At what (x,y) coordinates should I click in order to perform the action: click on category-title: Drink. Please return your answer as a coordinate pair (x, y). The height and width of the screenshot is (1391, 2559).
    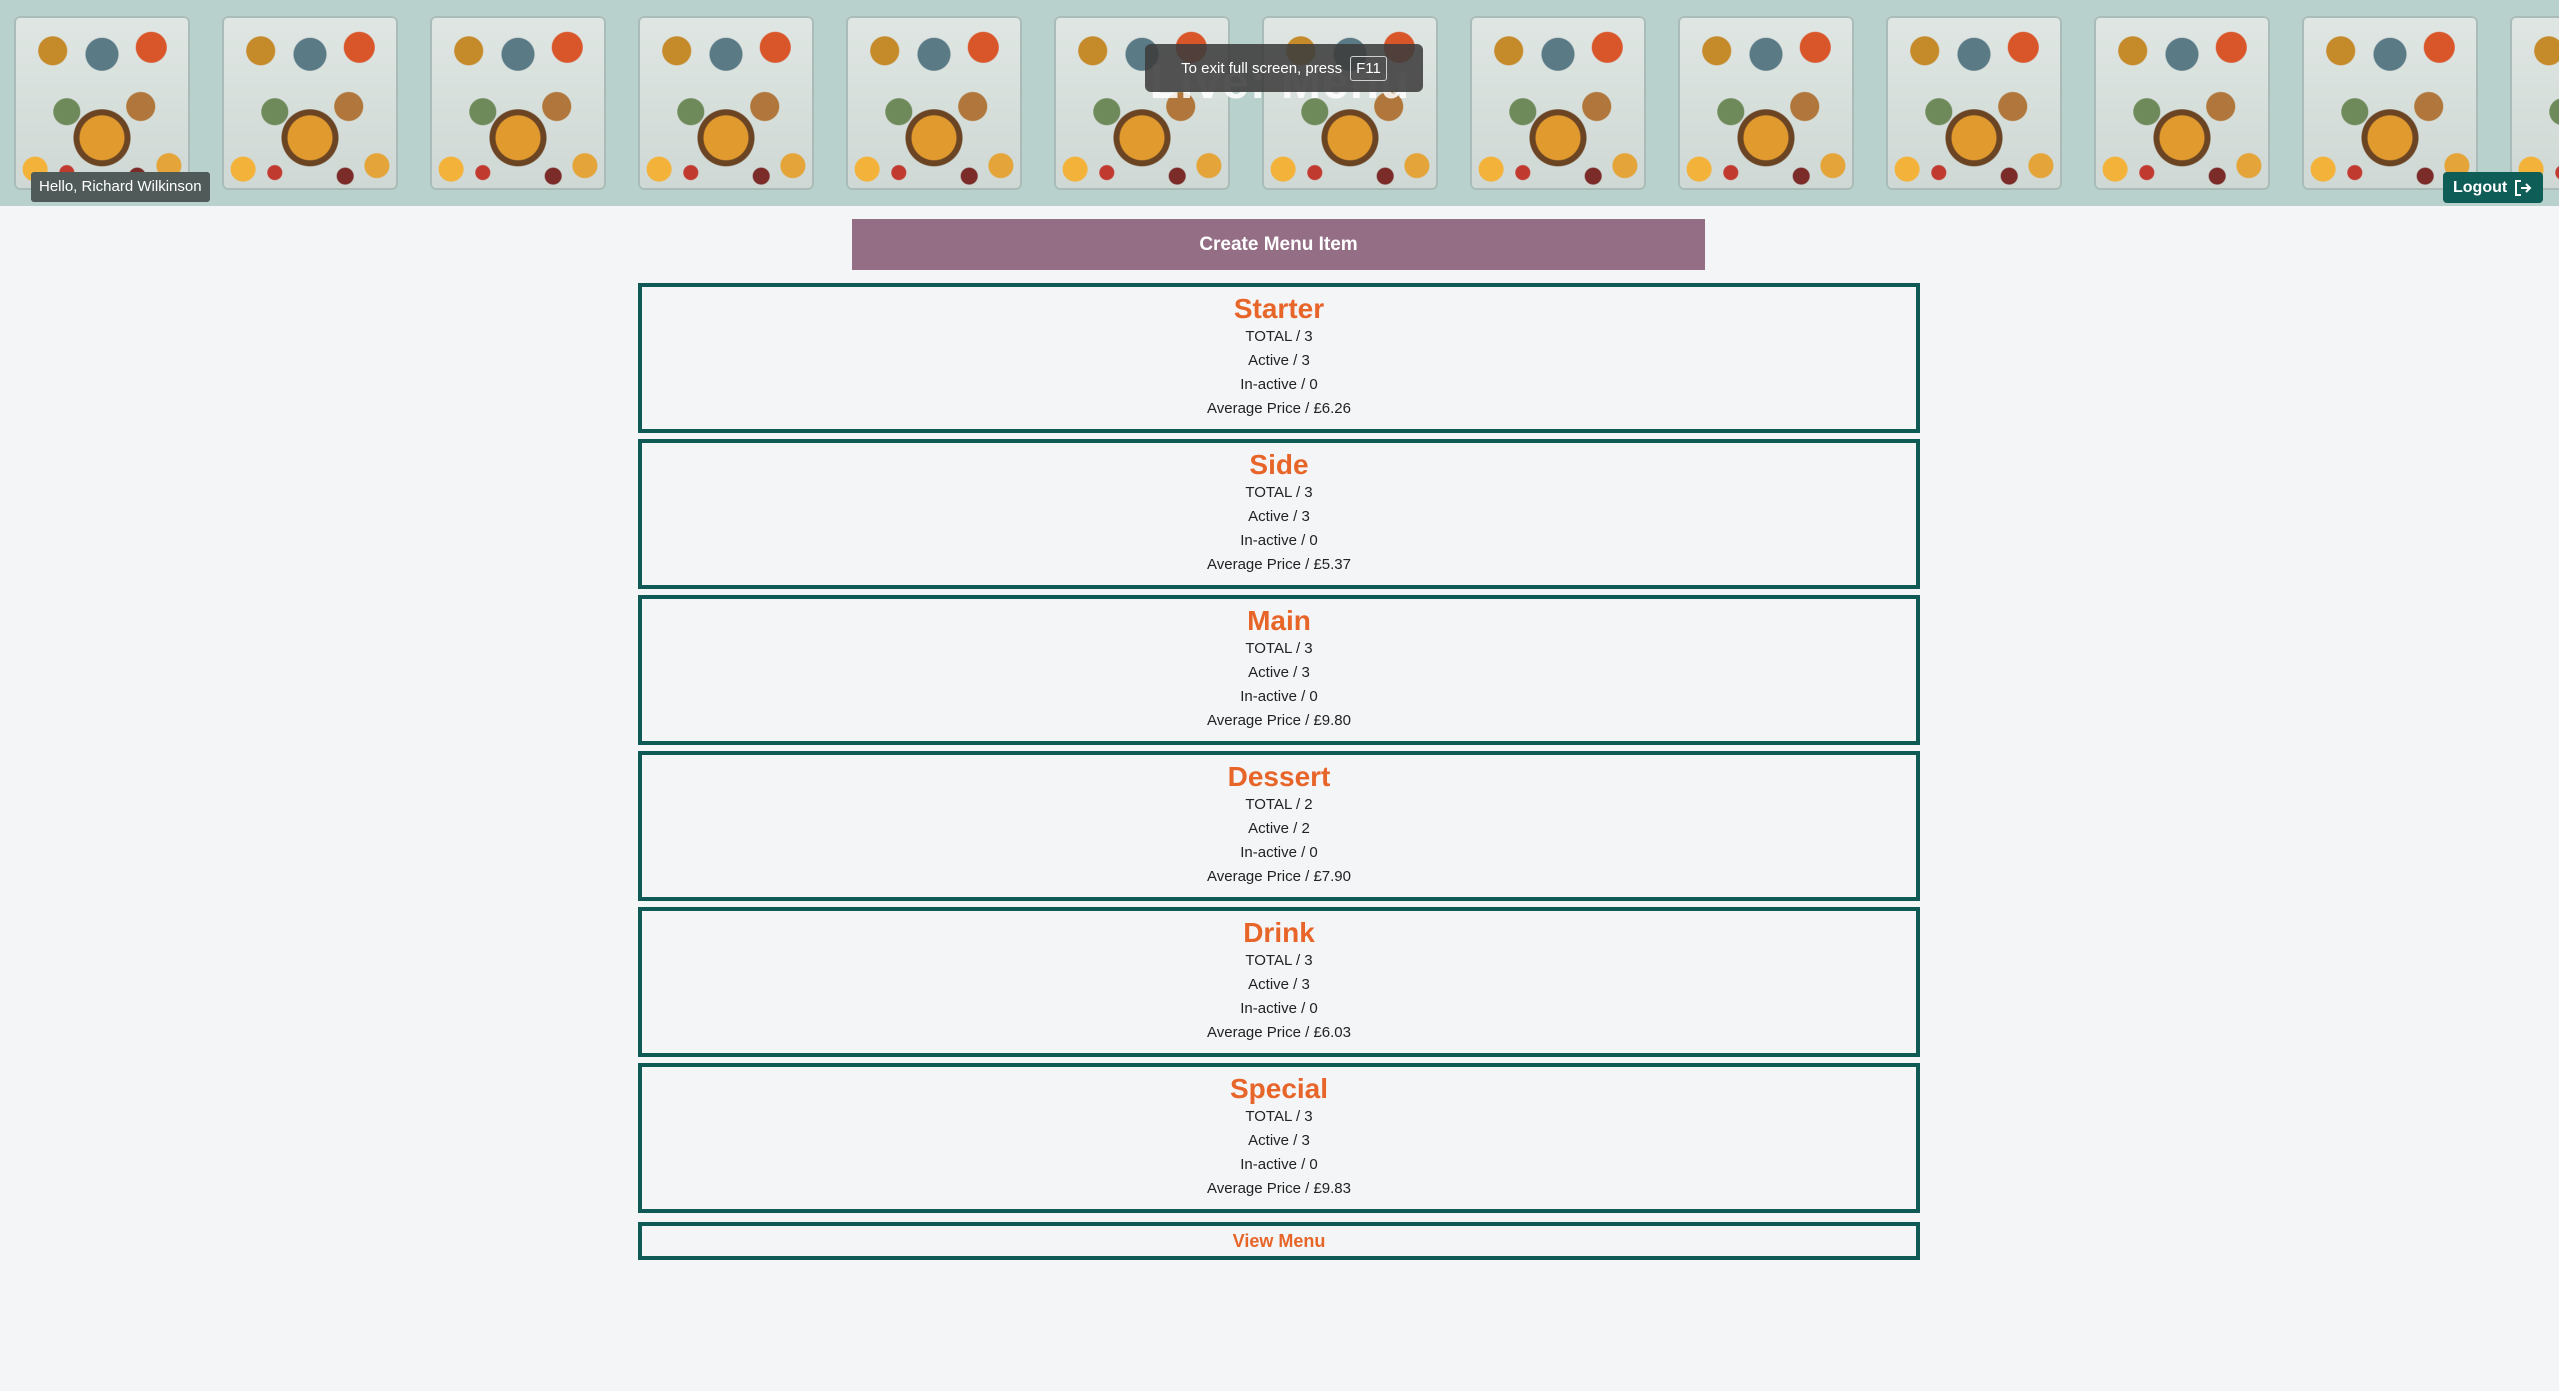
    Looking at the image, I should click on (1279, 932).